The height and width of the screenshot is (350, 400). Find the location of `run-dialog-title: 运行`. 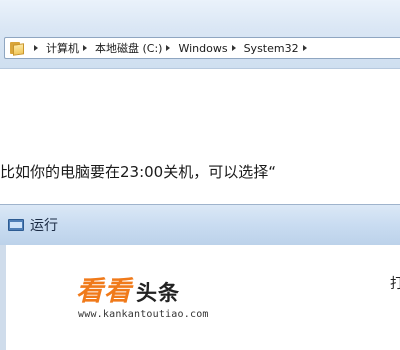

run-dialog-title: 运行 is located at coordinates (44, 226).